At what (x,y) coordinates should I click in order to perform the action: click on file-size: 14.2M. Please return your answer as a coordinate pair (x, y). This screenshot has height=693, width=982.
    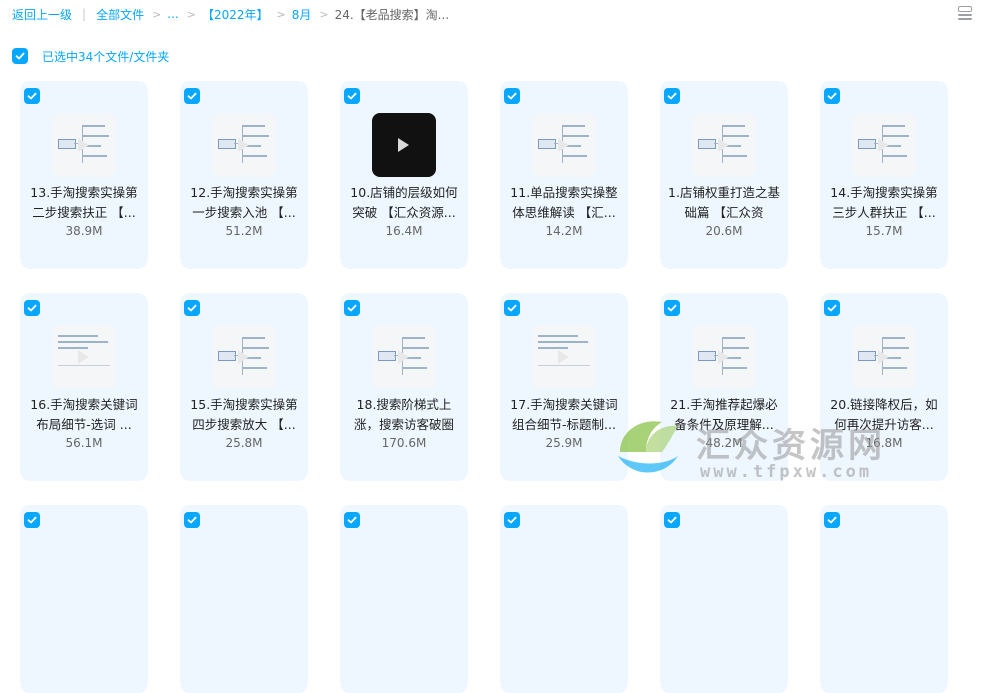
    Looking at the image, I should click on (564, 231).